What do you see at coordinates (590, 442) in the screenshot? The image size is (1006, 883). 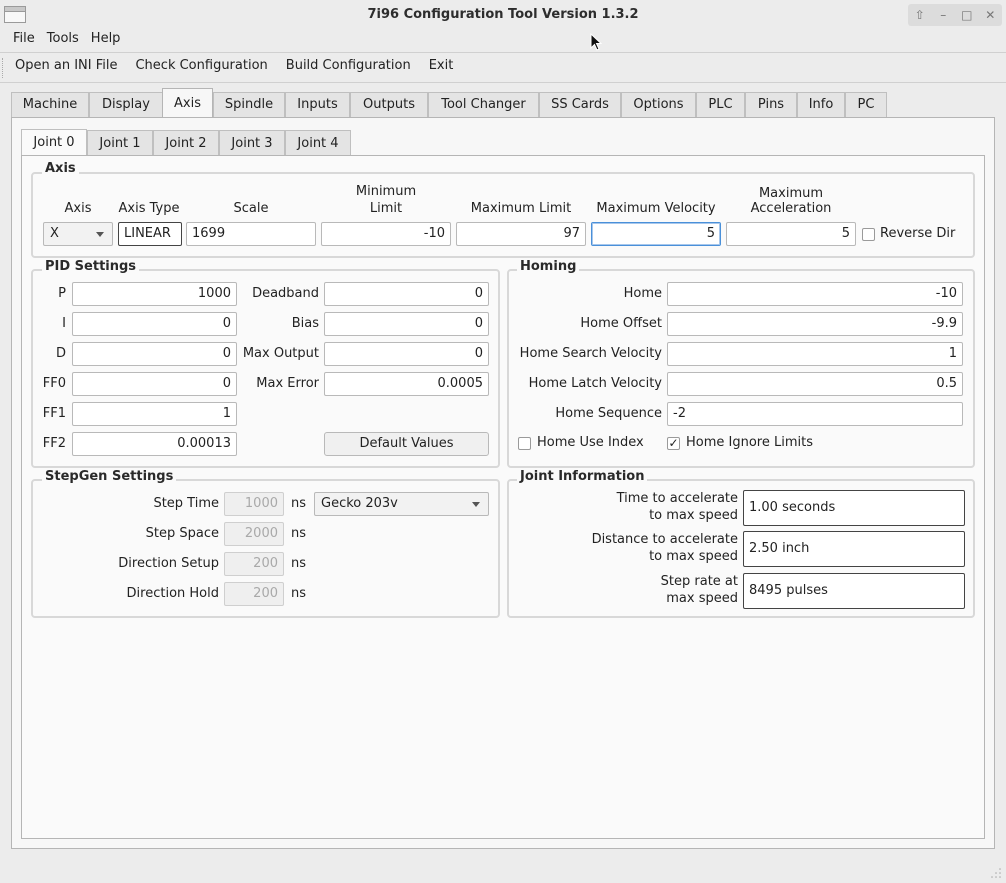 I see `home-use-index-label: Home Use Index` at bounding box center [590, 442].